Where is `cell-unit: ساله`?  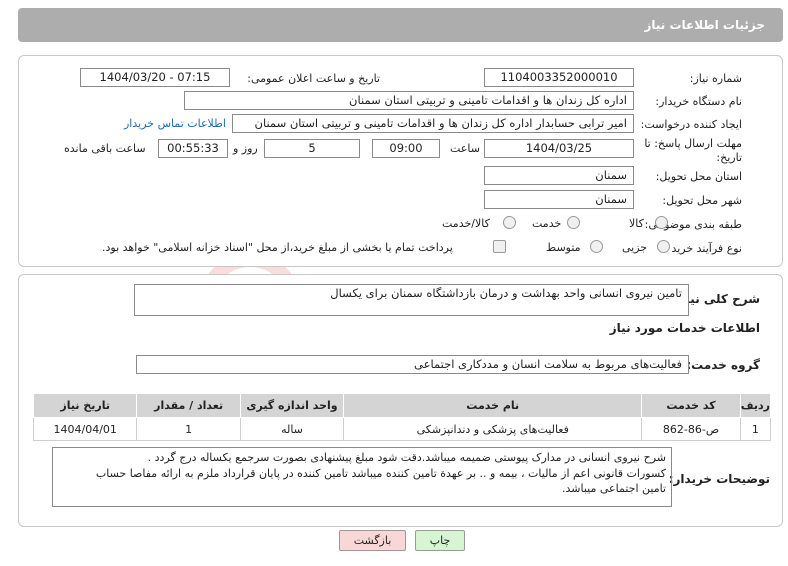
cell-unit: ساله is located at coordinates (292, 429).